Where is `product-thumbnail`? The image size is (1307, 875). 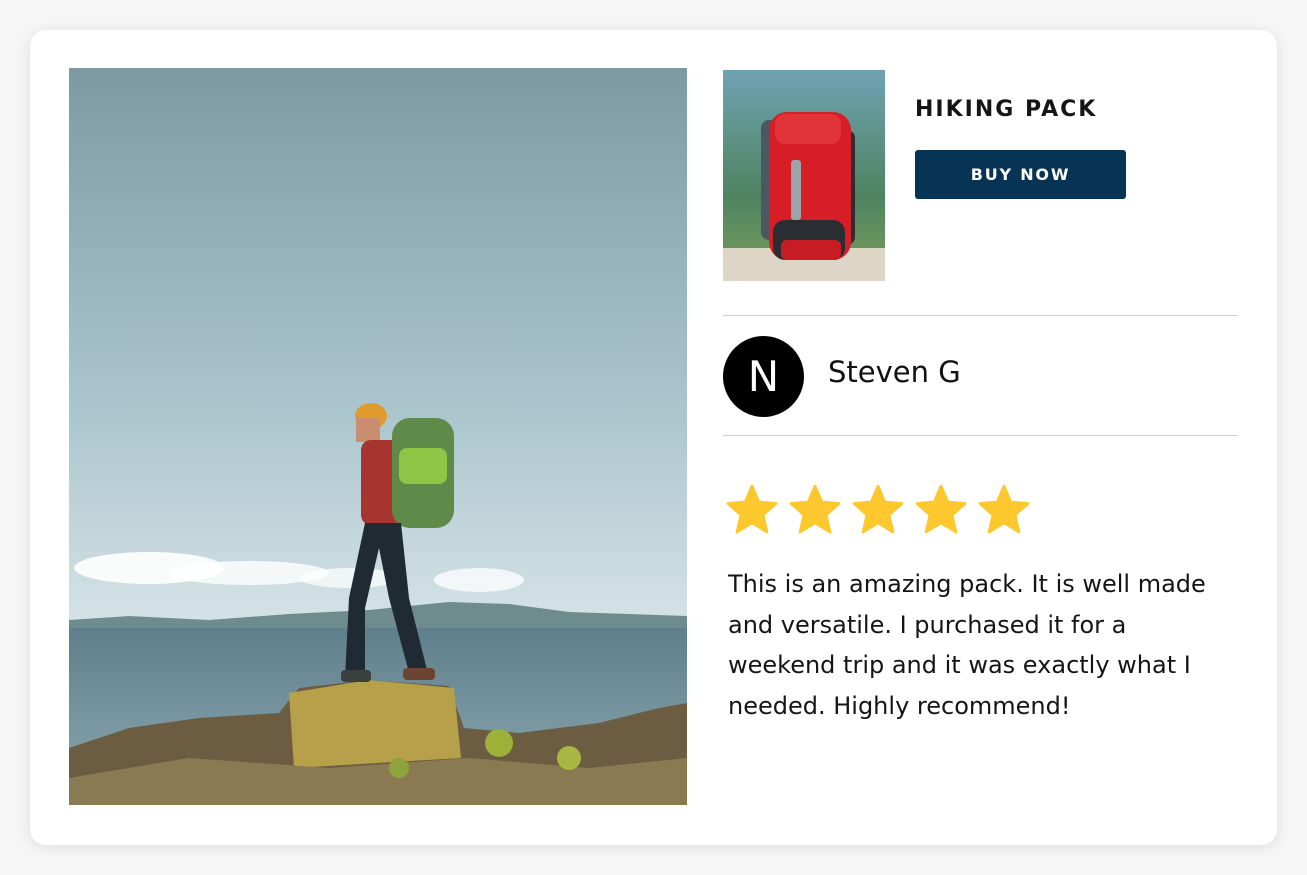
product-thumbnail is located at coordinates (804, 175).